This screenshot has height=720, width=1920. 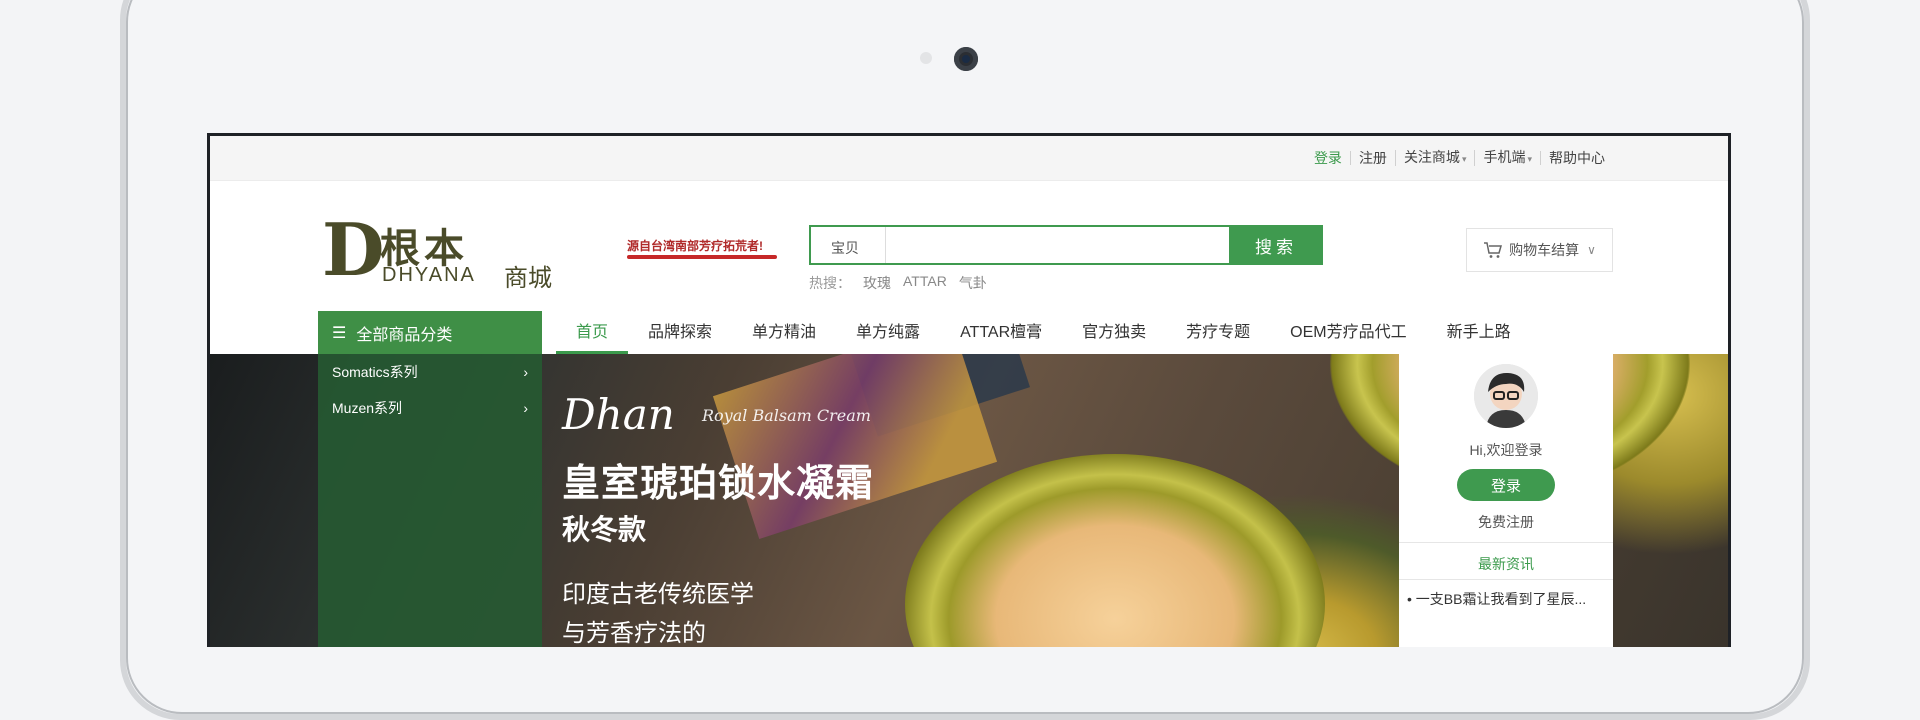 I want to click on search-input, so click(x=1059, y=246).